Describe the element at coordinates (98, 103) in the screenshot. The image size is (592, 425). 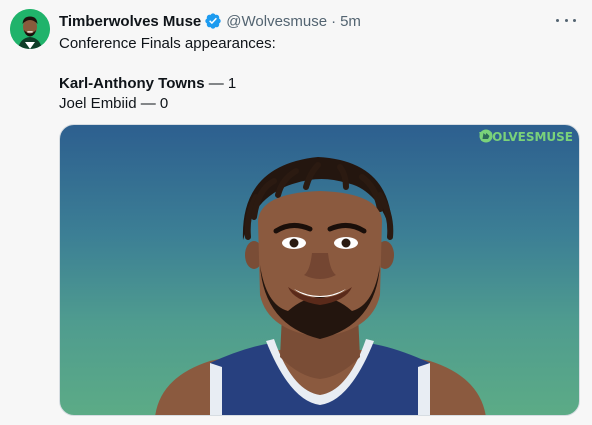
I see `player-name: Joel Embiid` at that location.